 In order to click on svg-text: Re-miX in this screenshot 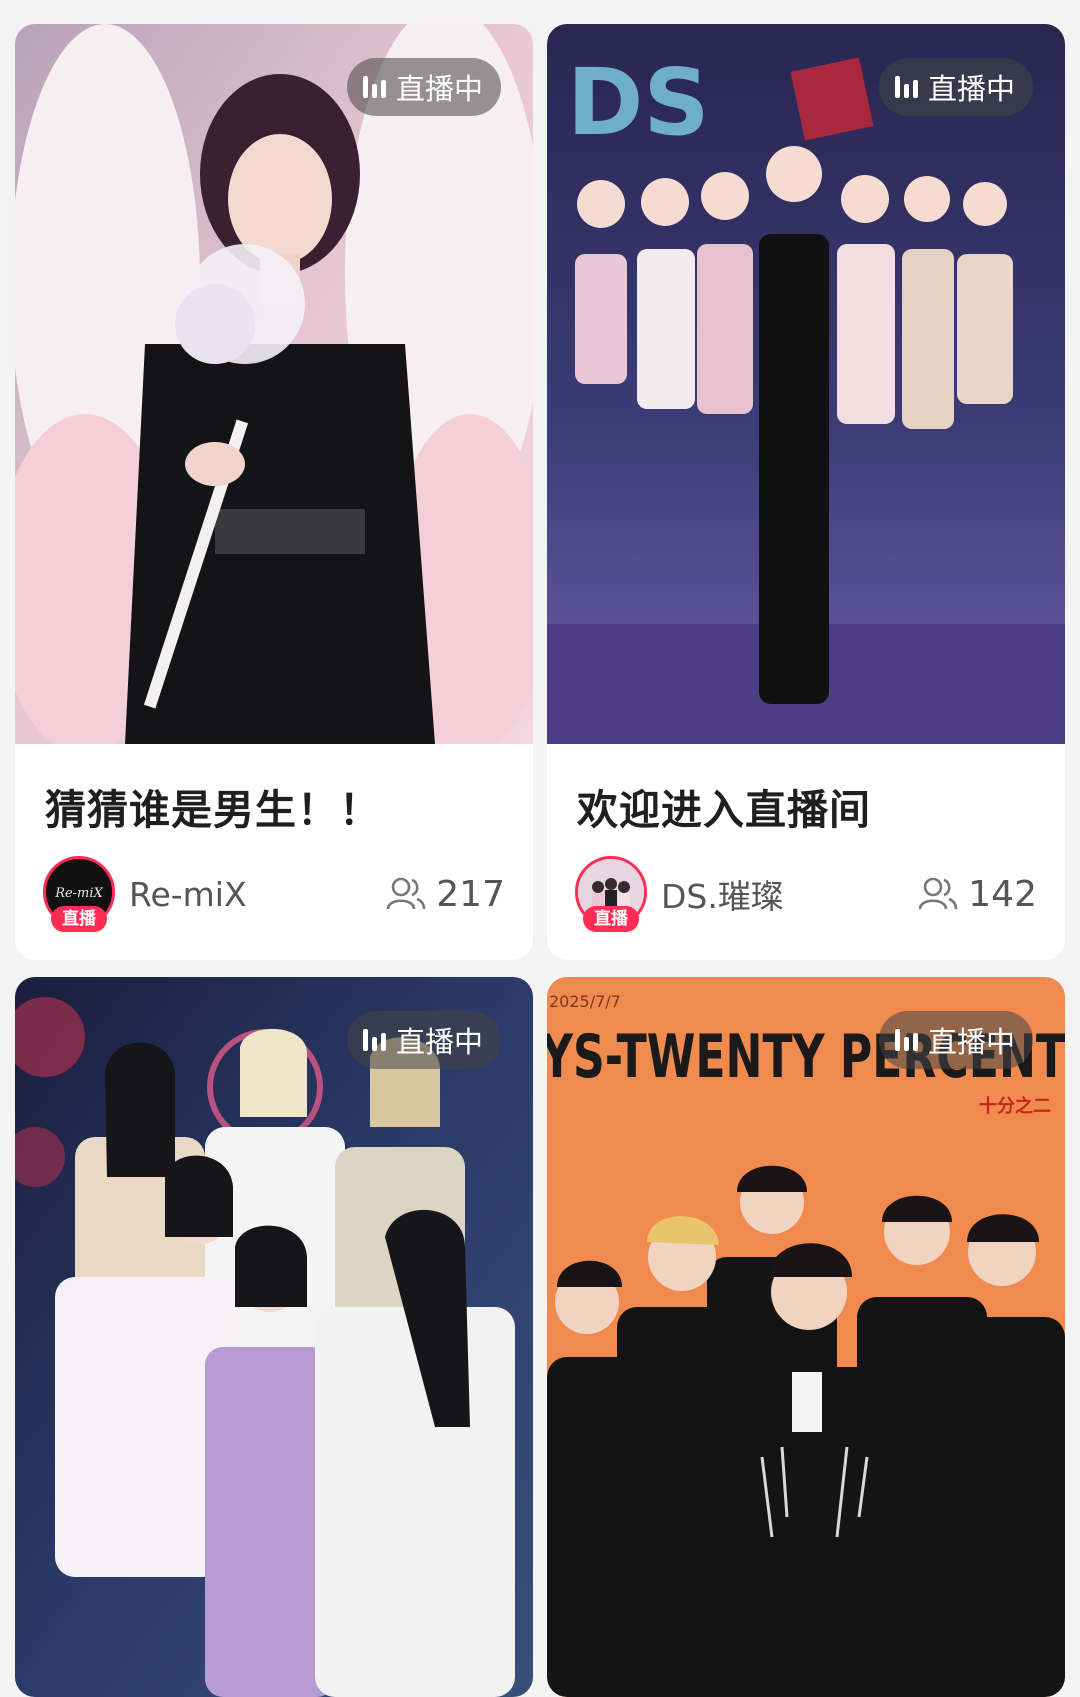, I will do `click(78, 893)`.